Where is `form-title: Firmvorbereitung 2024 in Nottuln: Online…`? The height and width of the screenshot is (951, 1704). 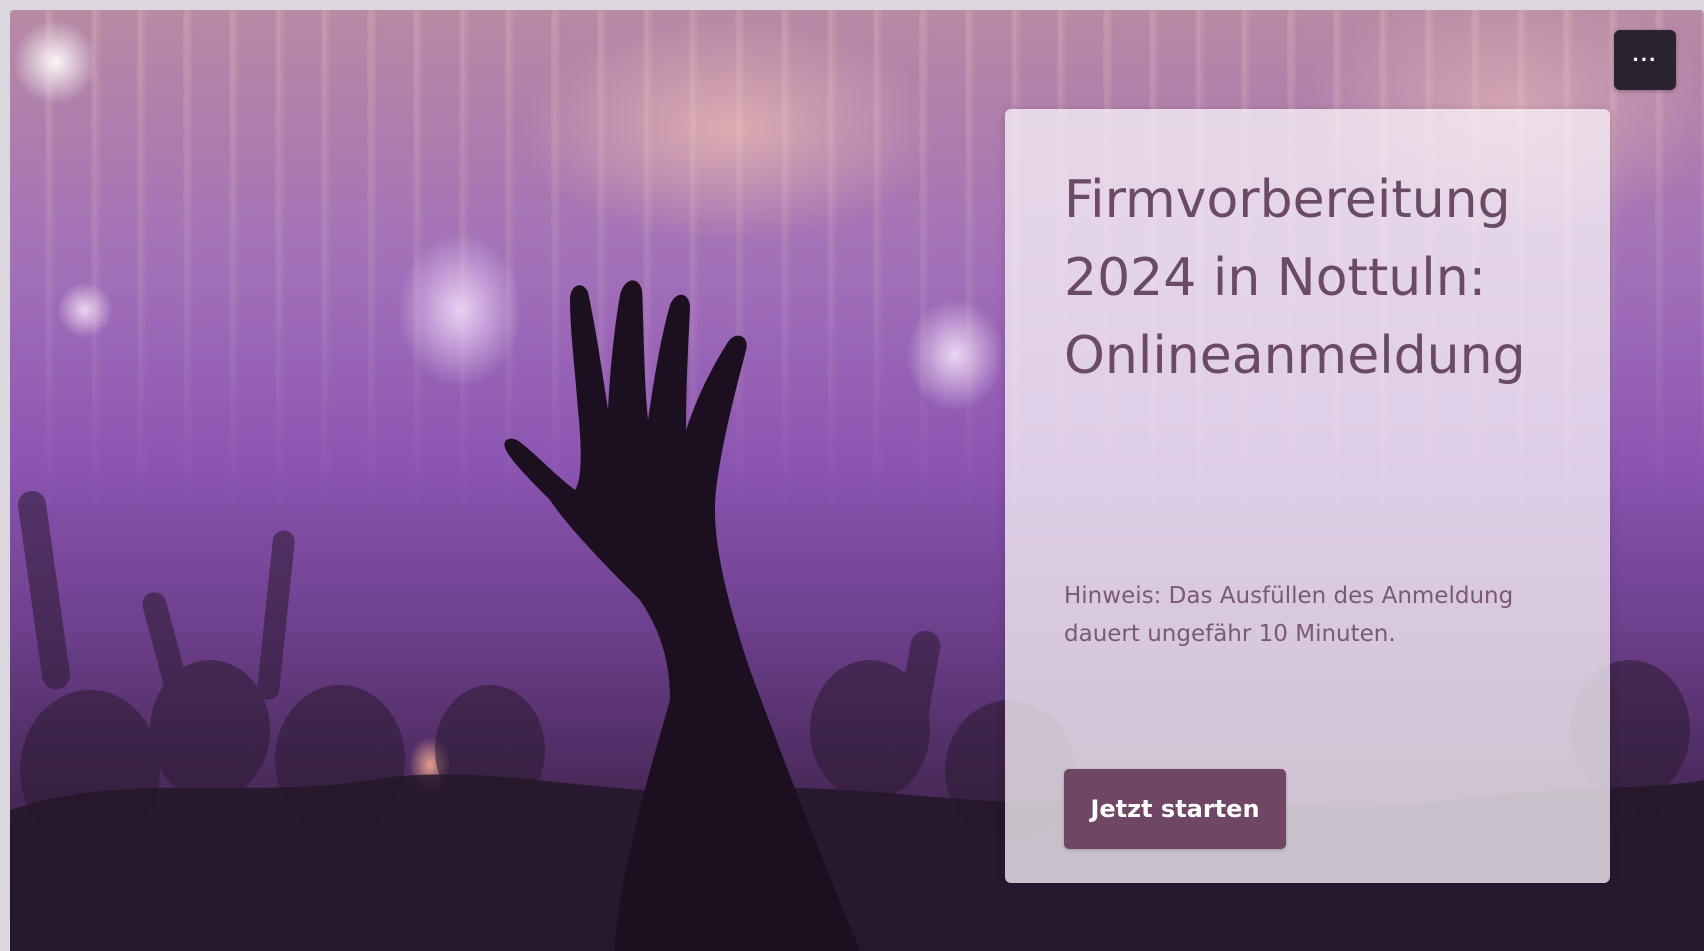
form-title: Firmvorbereitung 2024 in Nottuln: Online… is located at coordinates (1295, 278).